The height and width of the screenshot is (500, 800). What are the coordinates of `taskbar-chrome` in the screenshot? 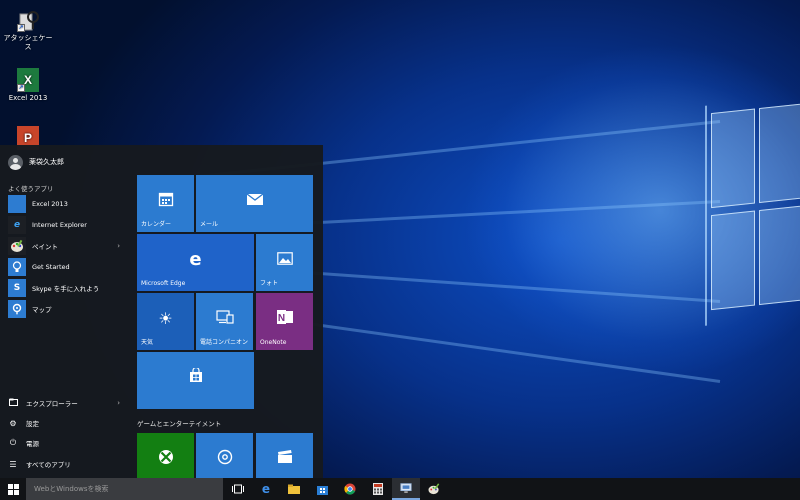 It's located at (350, 489).